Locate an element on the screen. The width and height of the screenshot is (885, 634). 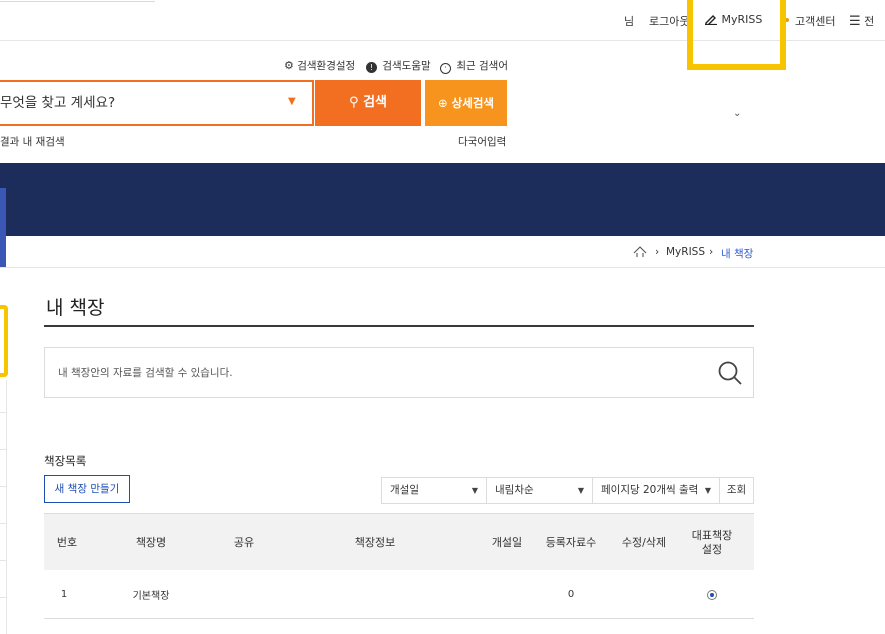
search-button-label: 검색 is located at coordinates (375, 102).